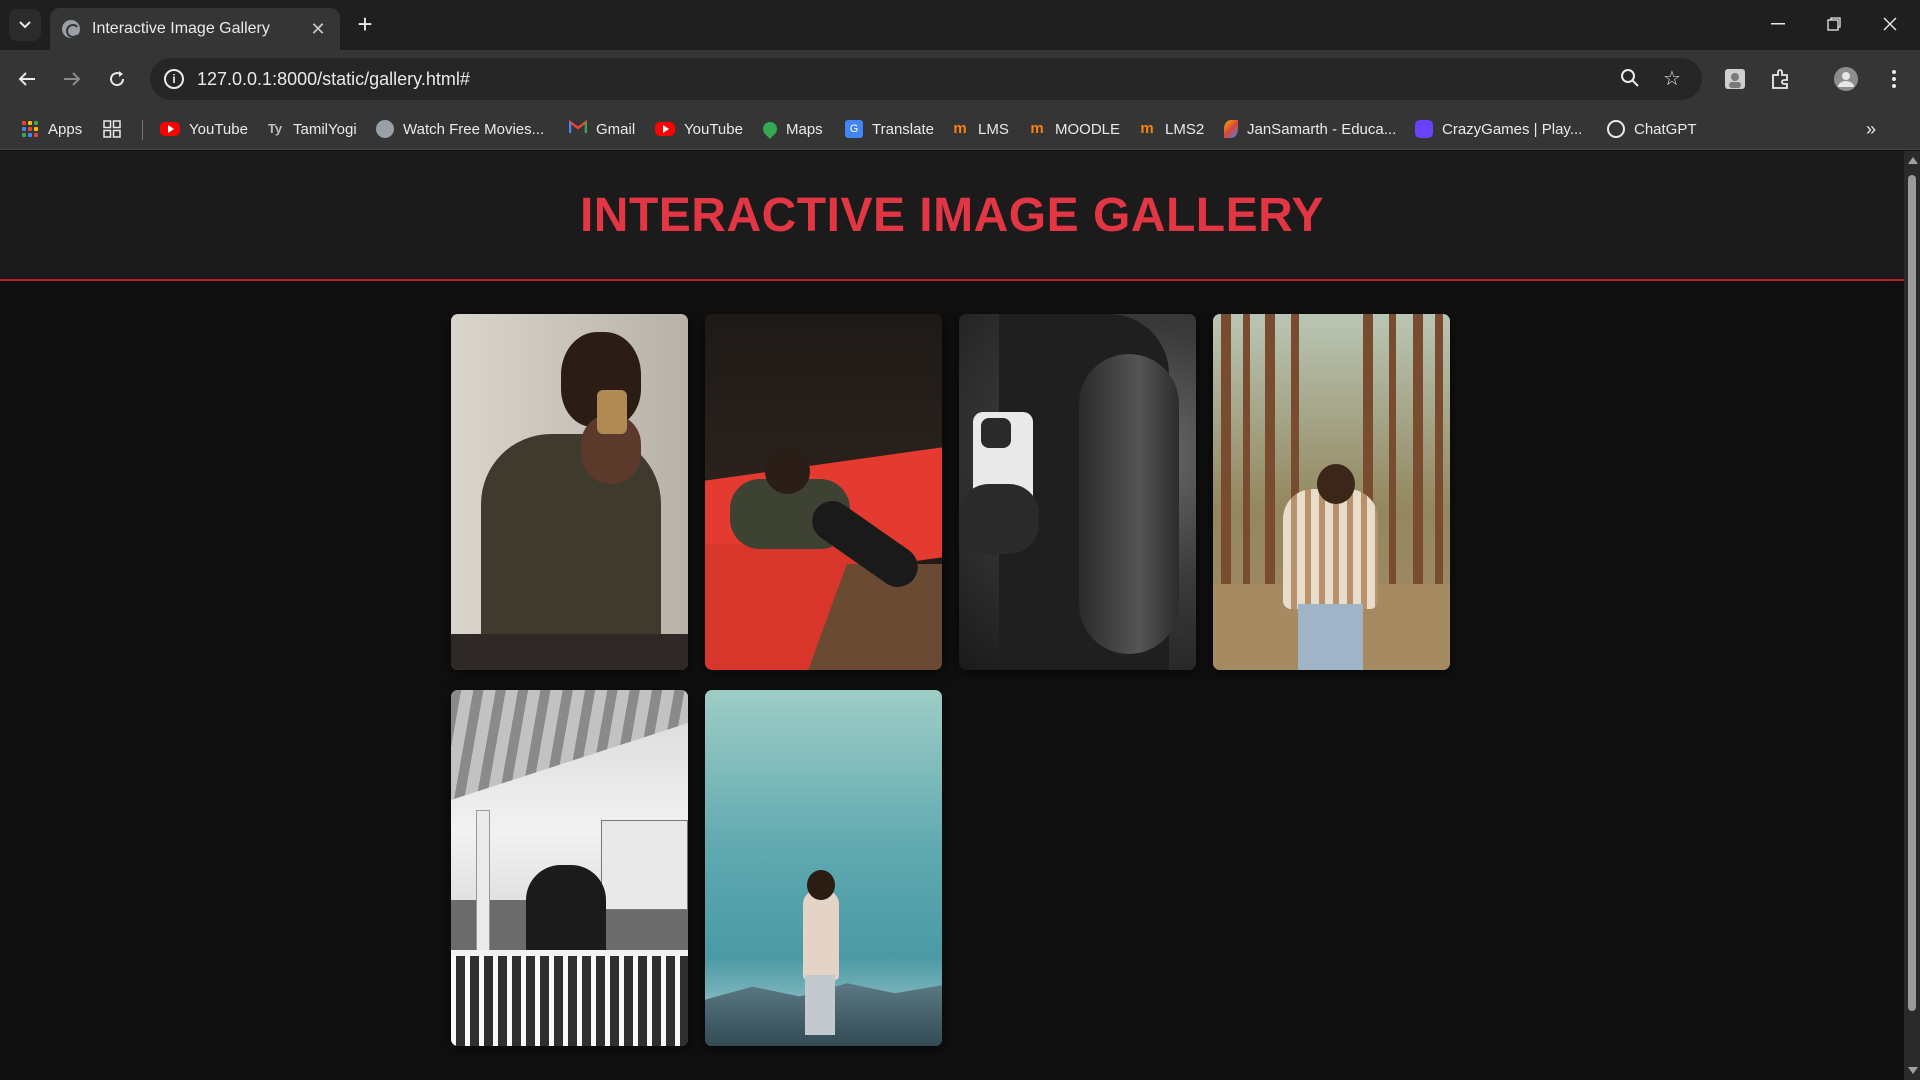  I want to click on page-scrollbar, so click(1912, 615).